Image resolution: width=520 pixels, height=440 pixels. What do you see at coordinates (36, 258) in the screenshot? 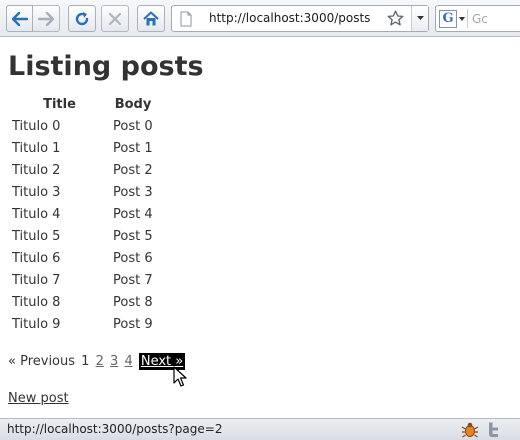
I see `cell-title: Titulo 6` at bounding box center [36, 258].